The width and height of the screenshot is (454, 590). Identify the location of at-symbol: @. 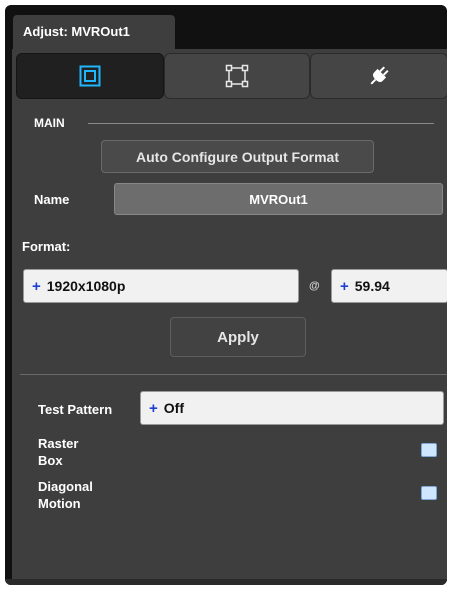
(314, 286).